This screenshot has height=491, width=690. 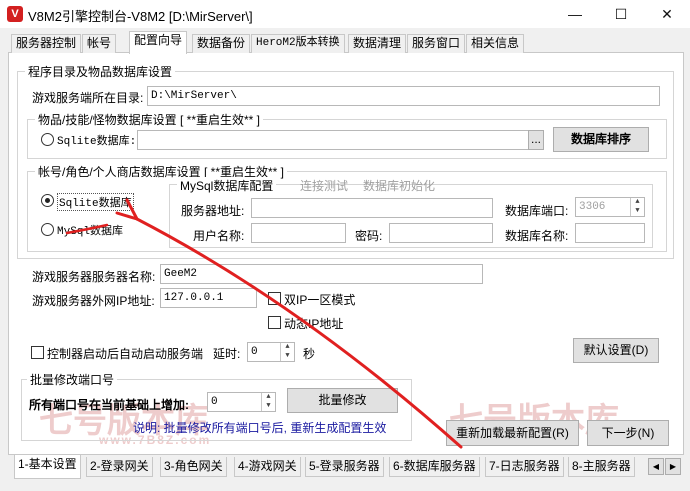 What do you see at coordinates (309, 354) in the screenshot?
I see `delay-unit-label: 秒` at bounding box center [309, 354].